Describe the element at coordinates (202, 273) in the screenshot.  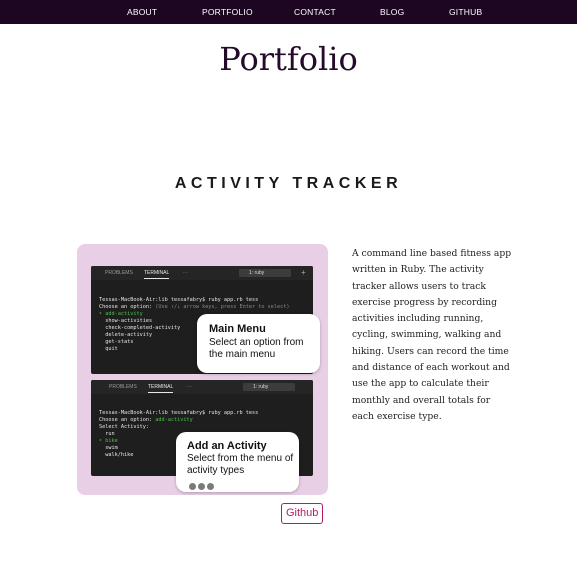
I see `terminal-tab-bar: PROBLEMS TERMINAL ··· 1: ruby +` at that location.